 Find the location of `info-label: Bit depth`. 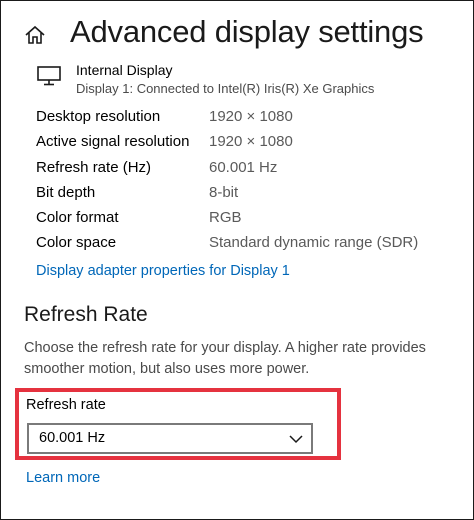

info-label: Bit depth is located at coordinates (66, 192).